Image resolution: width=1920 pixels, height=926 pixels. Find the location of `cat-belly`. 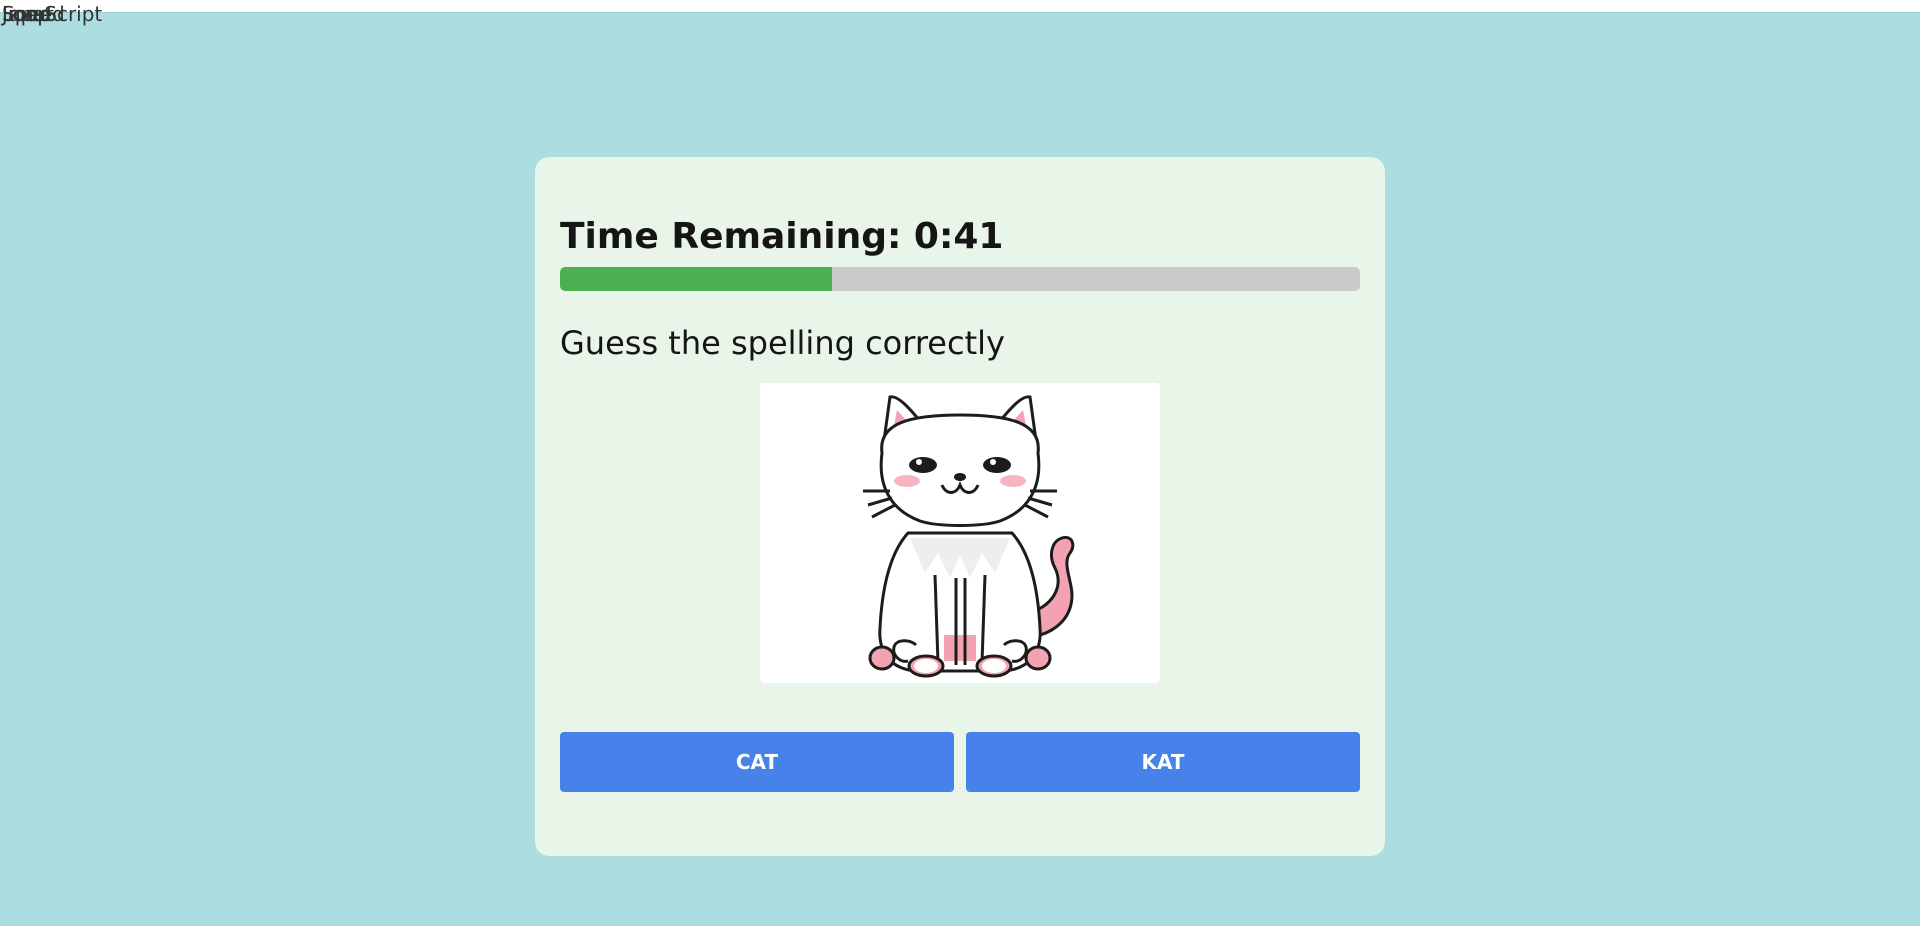

cat-belly is located at coordinates (960, 648).